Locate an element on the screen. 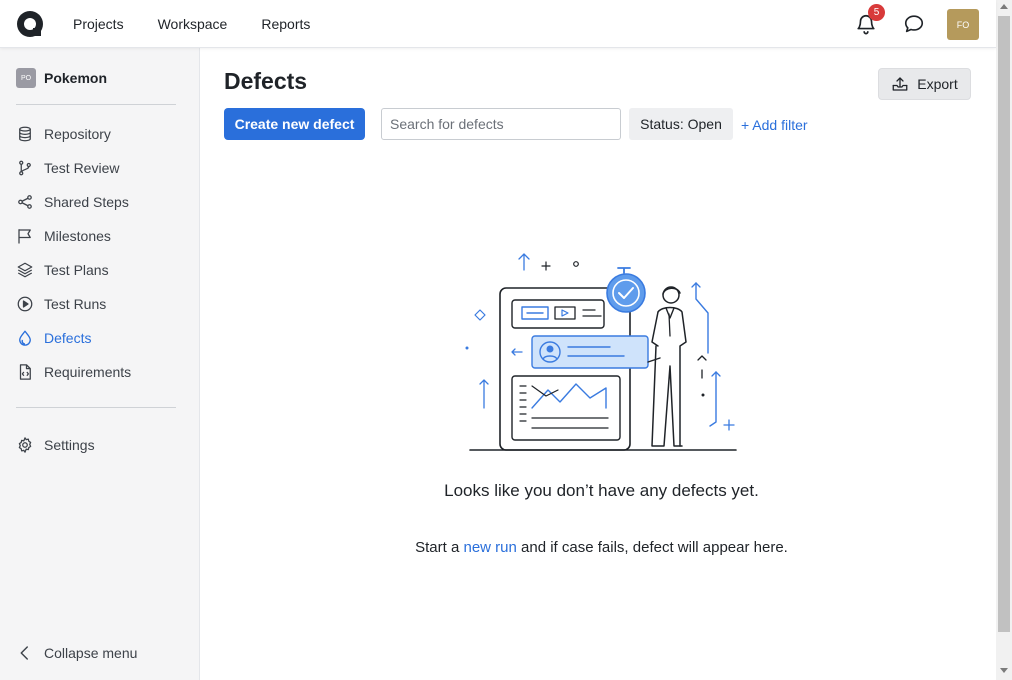  collapse-menu-label: Collapse menu is located at coordinates (91, 653).